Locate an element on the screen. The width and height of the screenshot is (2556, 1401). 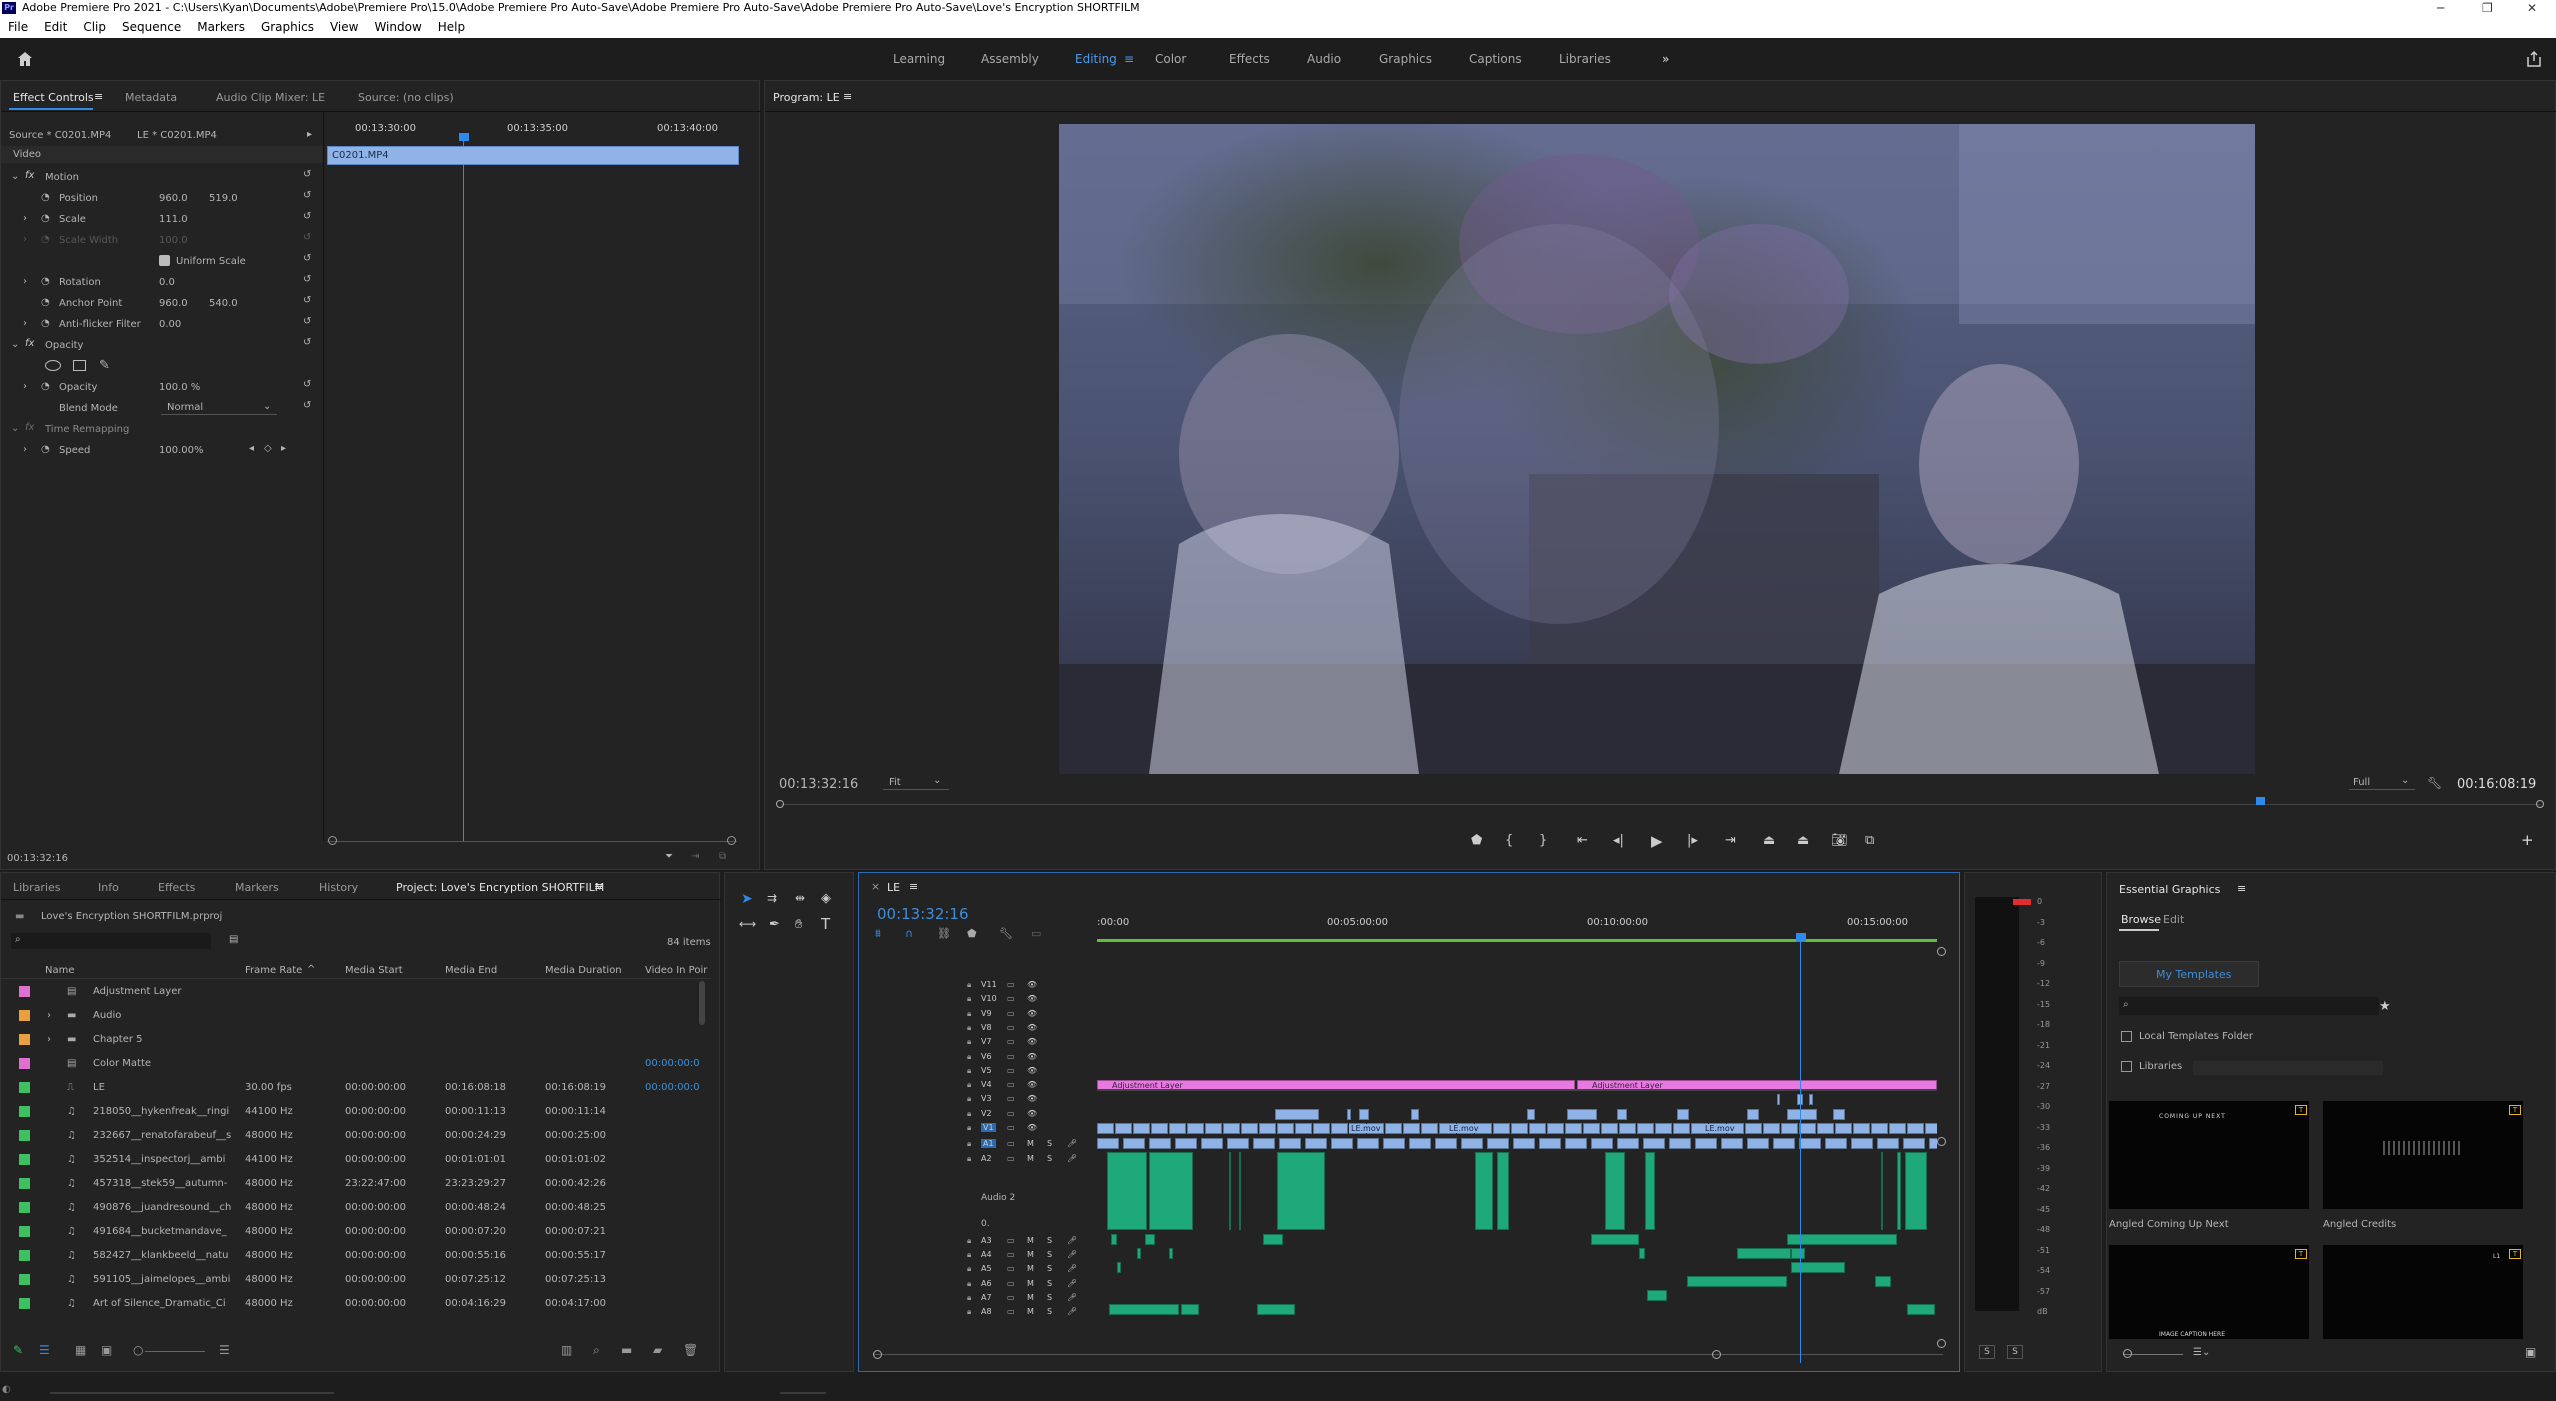
slip-tool-icon: ⟷ is located at coordinates (747, 924).